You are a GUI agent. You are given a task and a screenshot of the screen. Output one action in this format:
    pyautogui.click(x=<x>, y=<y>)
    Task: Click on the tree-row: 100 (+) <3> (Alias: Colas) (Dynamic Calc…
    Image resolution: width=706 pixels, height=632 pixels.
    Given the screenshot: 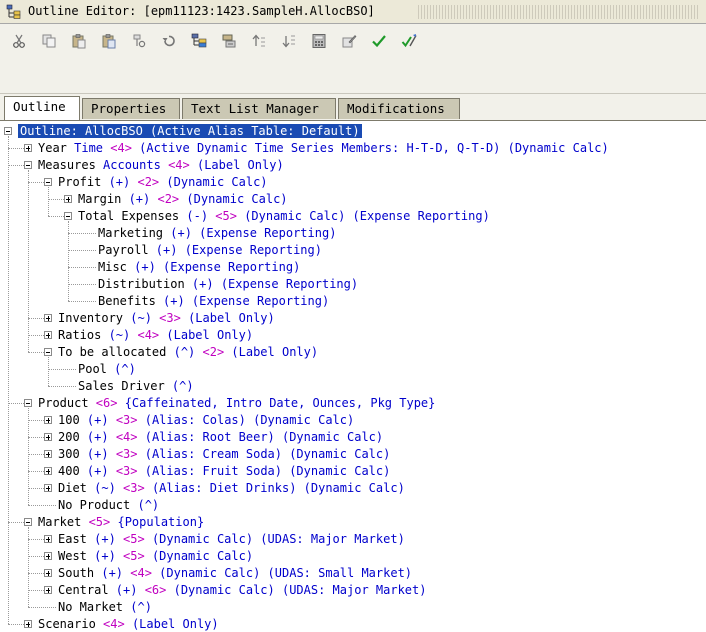 What is the action you would take?
    pyautogui.click(x=206, y=420)
    